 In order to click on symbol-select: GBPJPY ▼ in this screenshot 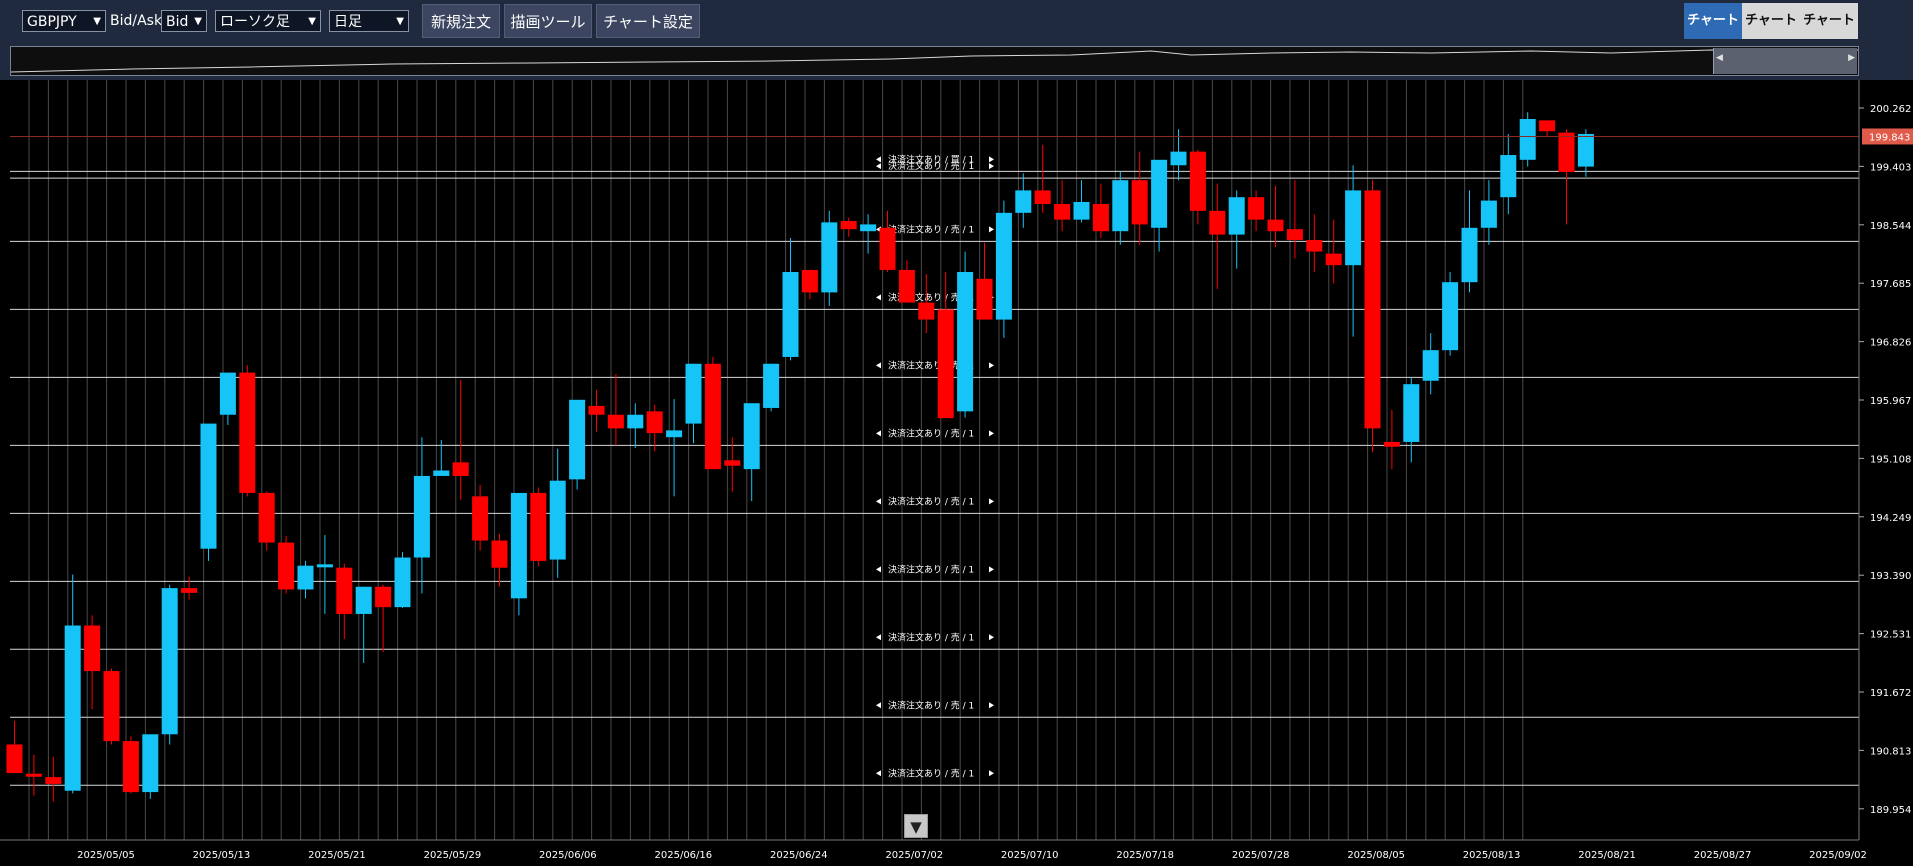, I will do `click(64, 21)`.